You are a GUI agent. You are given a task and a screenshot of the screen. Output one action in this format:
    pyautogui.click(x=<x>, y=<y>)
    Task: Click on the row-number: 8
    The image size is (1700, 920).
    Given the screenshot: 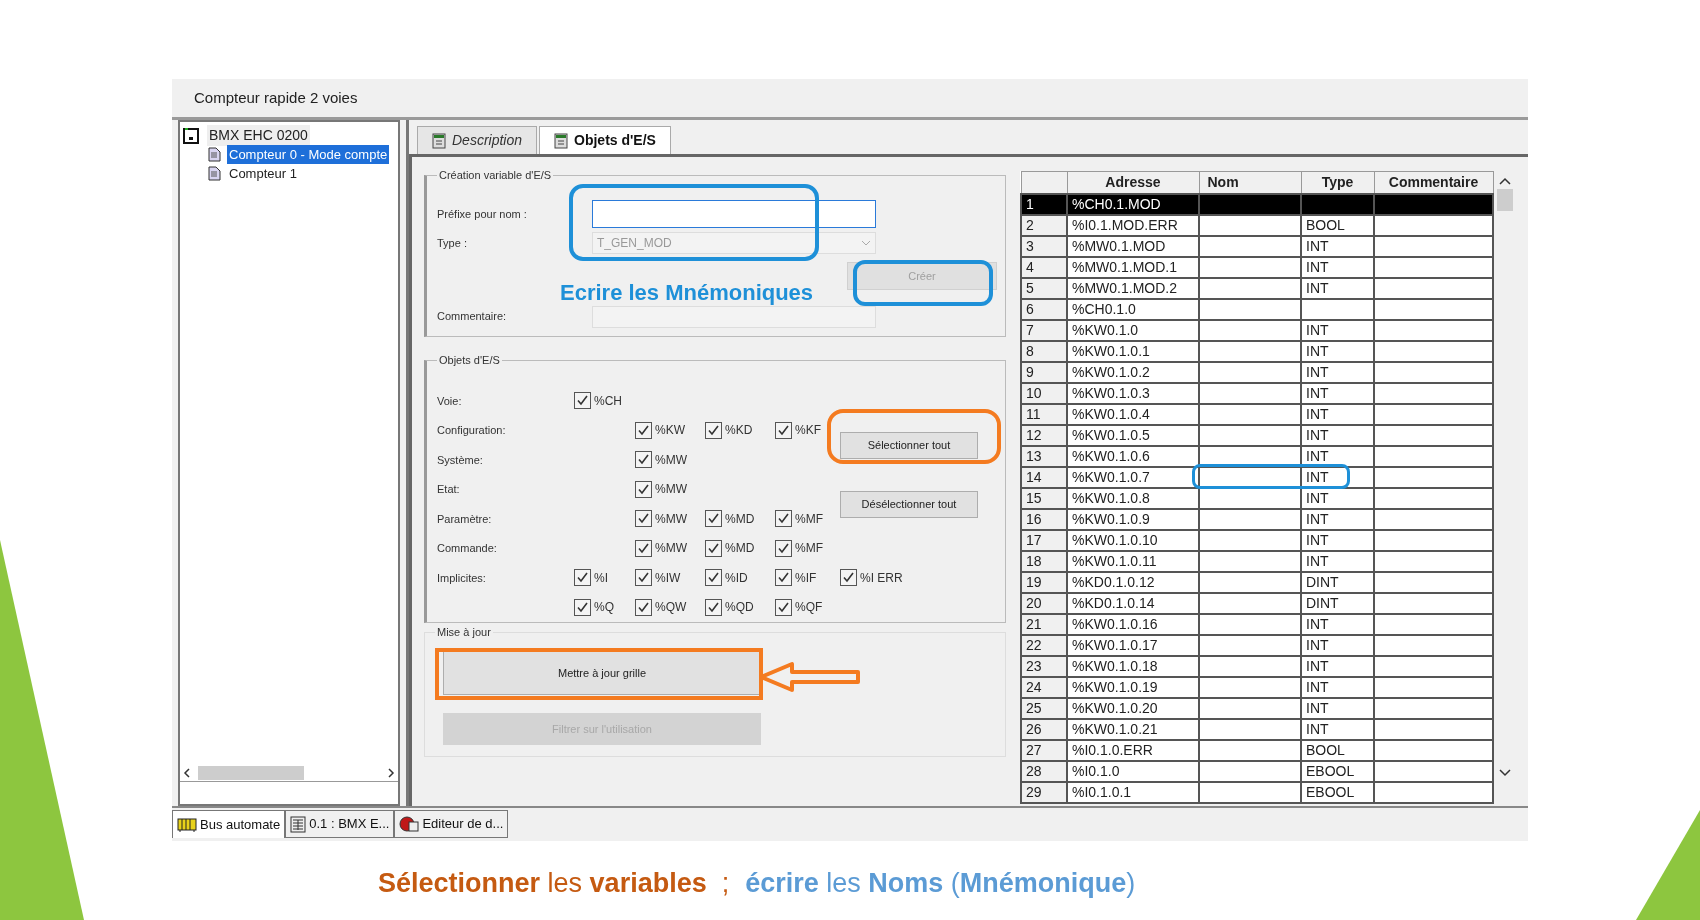 What is the action you would take?
    pyautogui.click(x=1044, y=351)
    